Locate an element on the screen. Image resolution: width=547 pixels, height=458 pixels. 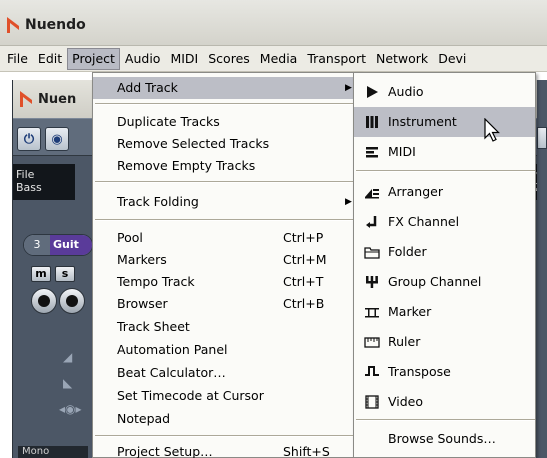
monitor-button is located at coordinates (72, 301).